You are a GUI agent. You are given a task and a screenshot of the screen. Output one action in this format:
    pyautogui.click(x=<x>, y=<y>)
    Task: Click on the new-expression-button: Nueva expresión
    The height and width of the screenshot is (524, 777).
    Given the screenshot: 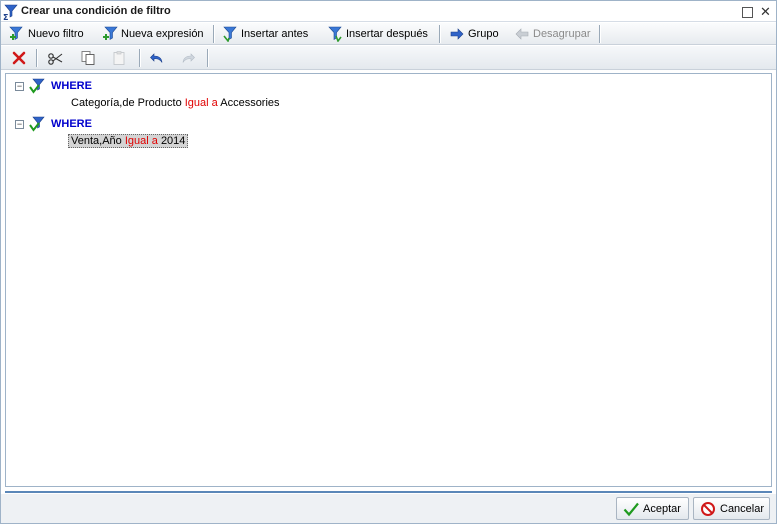 What is the action you would take?
    pyautogui.click(x=153, y=34)
    